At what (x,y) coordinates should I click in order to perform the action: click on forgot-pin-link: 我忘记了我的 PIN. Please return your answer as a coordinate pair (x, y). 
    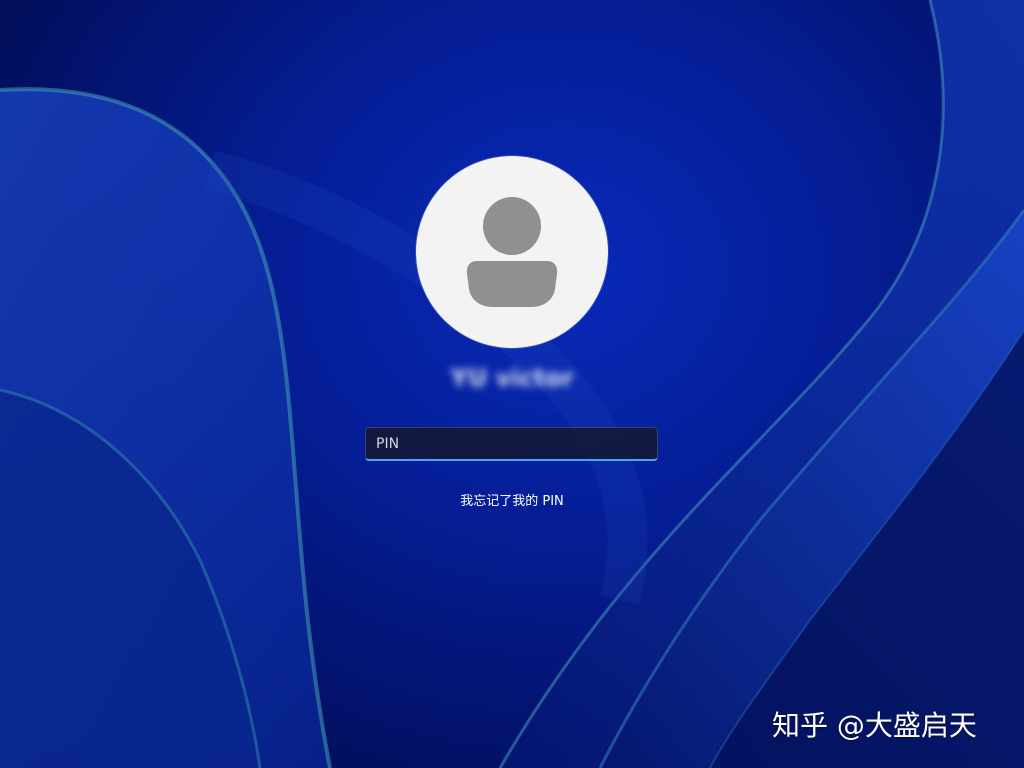
    Looking at the image, I should click on (512, 499).